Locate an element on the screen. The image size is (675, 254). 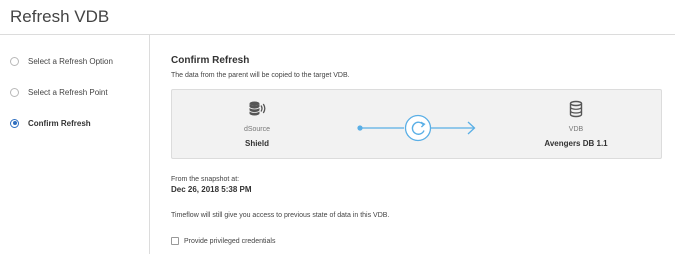
source-type: dSource is located at coordinates (257, 129).